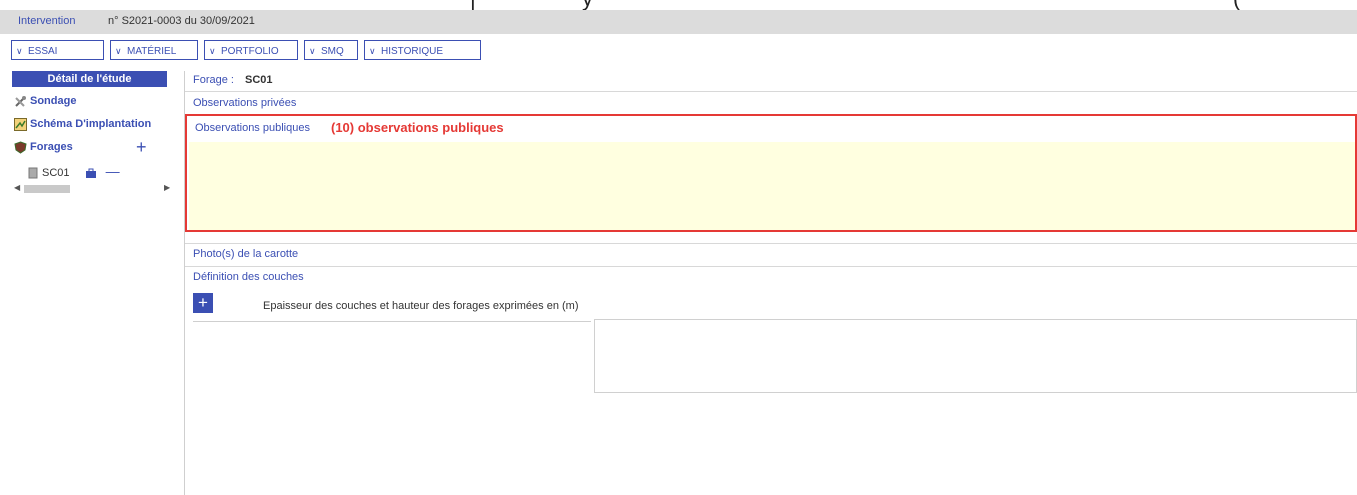  I want to click on sidebar-item-label: Schéma D'implantation, so click(91, 124).